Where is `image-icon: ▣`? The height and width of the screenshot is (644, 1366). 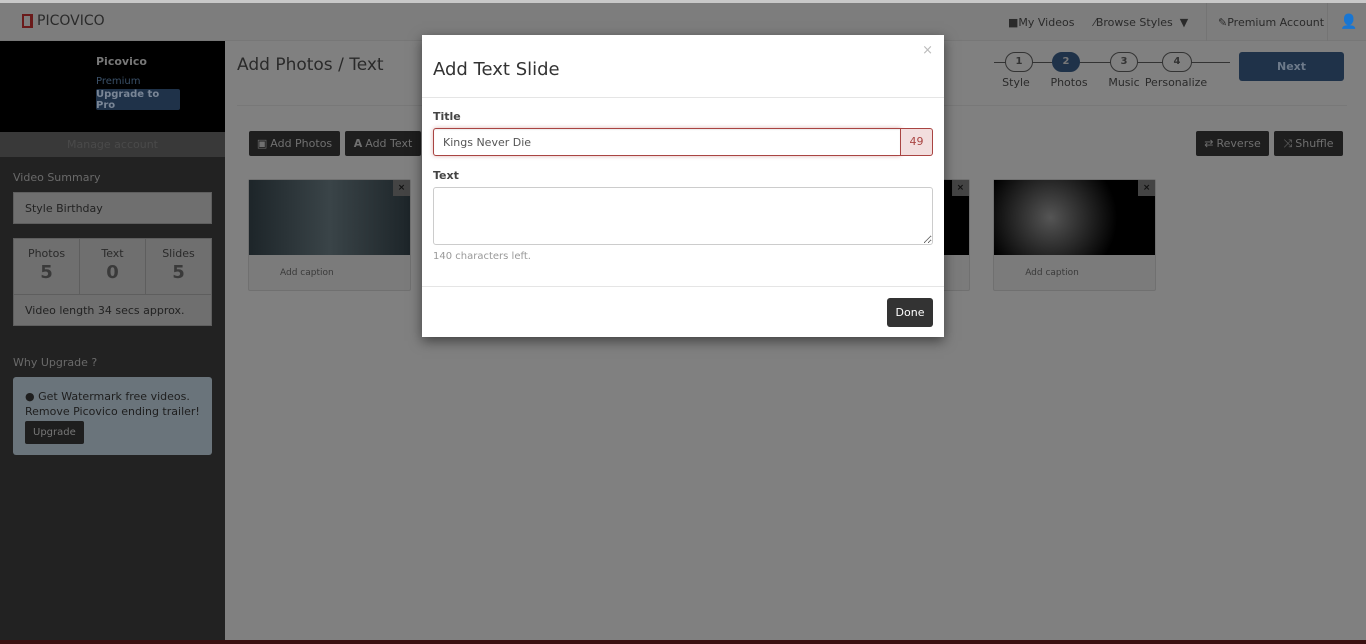 image-icon: ▣ is located at coordinates (262, 143).